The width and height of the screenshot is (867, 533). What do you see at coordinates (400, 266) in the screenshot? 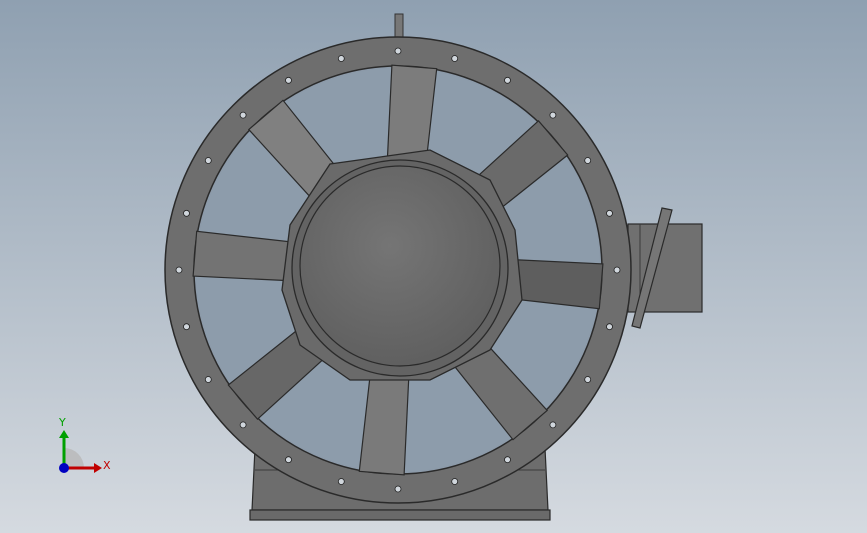
I see `hub-nose-cone` at bounding box center [400, 266].